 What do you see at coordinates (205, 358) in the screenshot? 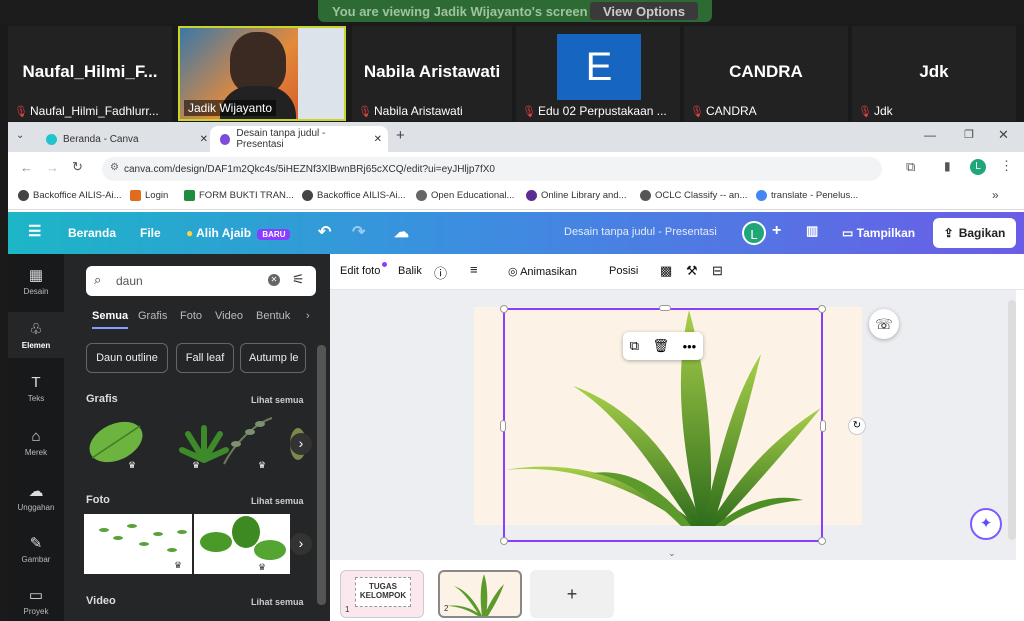
I see `suggestion-chip: Fall leaf` at bounding box center [205, 358].